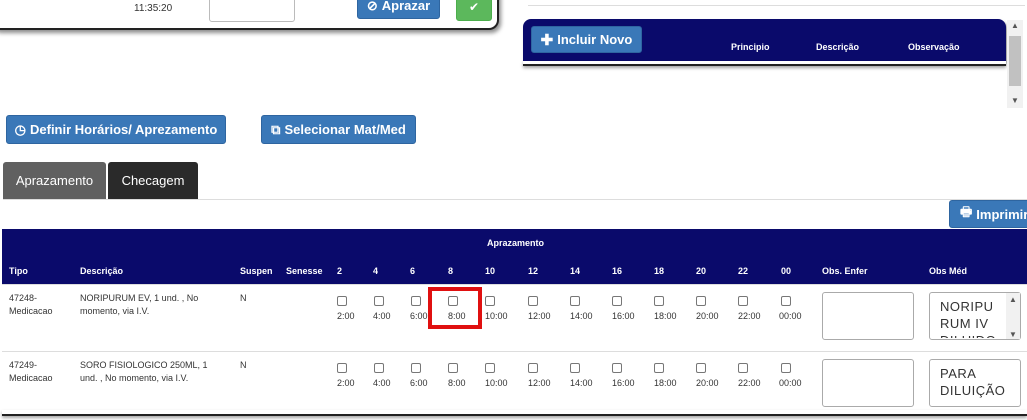 The image size is (1027, 420). Describe the element at coordinates (1015, 61) in the screenshot. I see `scrollbar-thumb` at that location.